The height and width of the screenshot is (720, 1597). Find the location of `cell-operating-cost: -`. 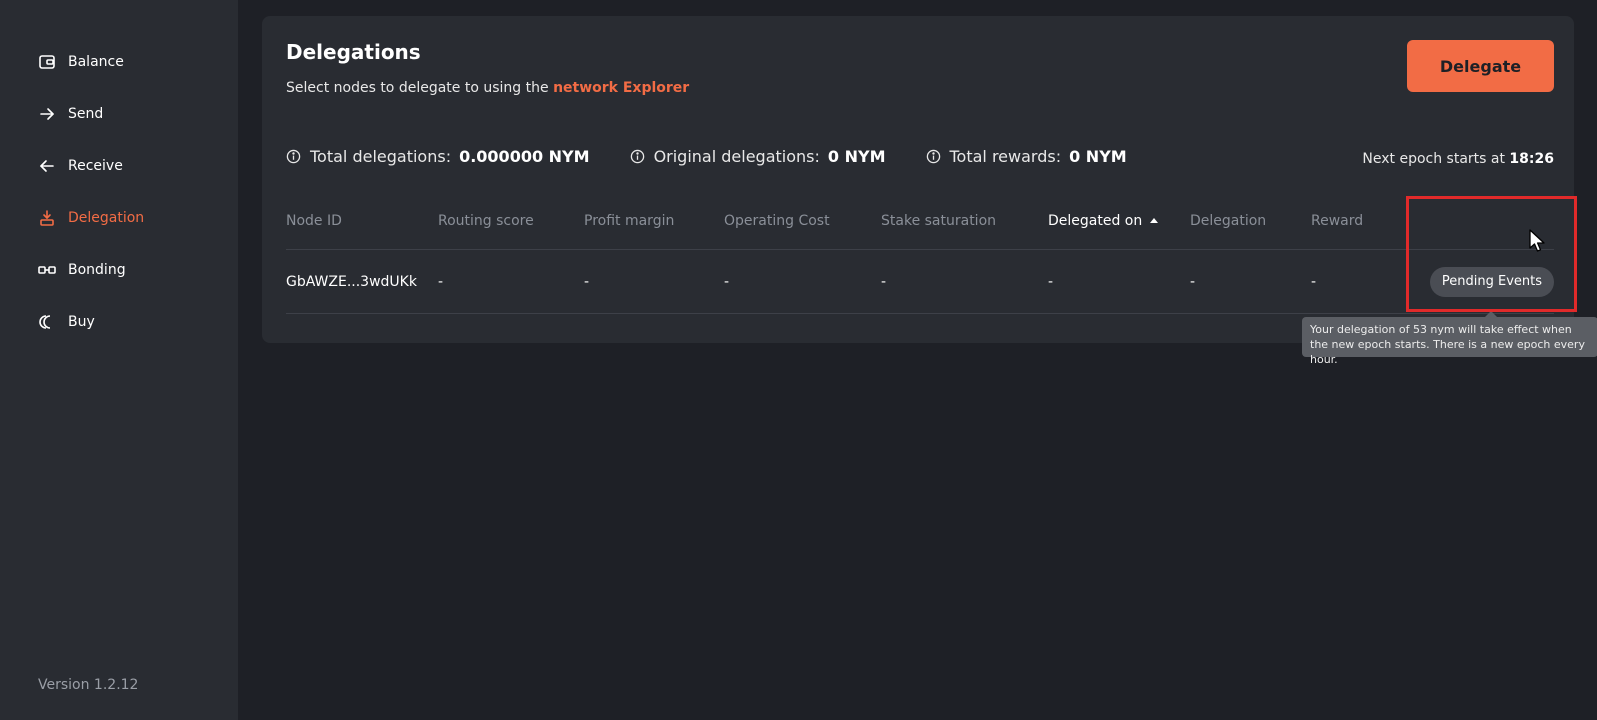

cell-operating-cost: - is located at coordinates (727, 281).